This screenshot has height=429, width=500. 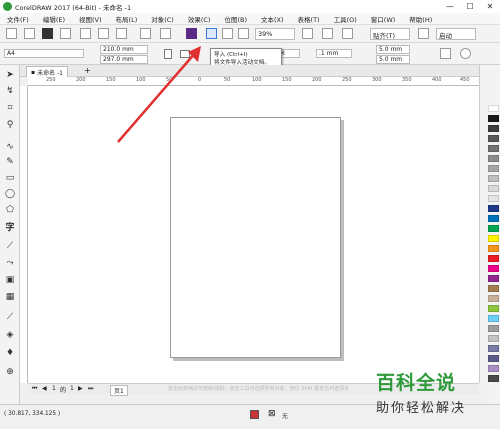 What do you see at coordinates (119, 390) in the screenshot?
I see `page-tab: 页1` at bounding box center [119, 390].